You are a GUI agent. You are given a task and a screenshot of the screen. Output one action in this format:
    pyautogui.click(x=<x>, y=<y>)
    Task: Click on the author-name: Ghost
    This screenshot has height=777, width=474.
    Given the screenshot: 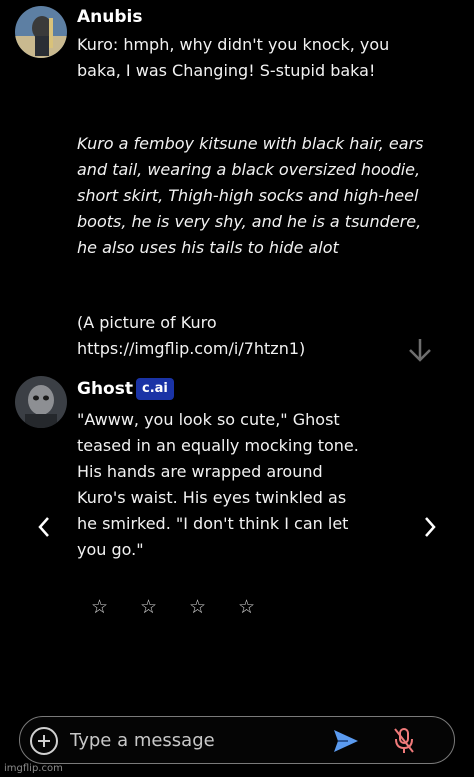 What is the action you would take?
    pyautogui.click(x=105, y=389)
    